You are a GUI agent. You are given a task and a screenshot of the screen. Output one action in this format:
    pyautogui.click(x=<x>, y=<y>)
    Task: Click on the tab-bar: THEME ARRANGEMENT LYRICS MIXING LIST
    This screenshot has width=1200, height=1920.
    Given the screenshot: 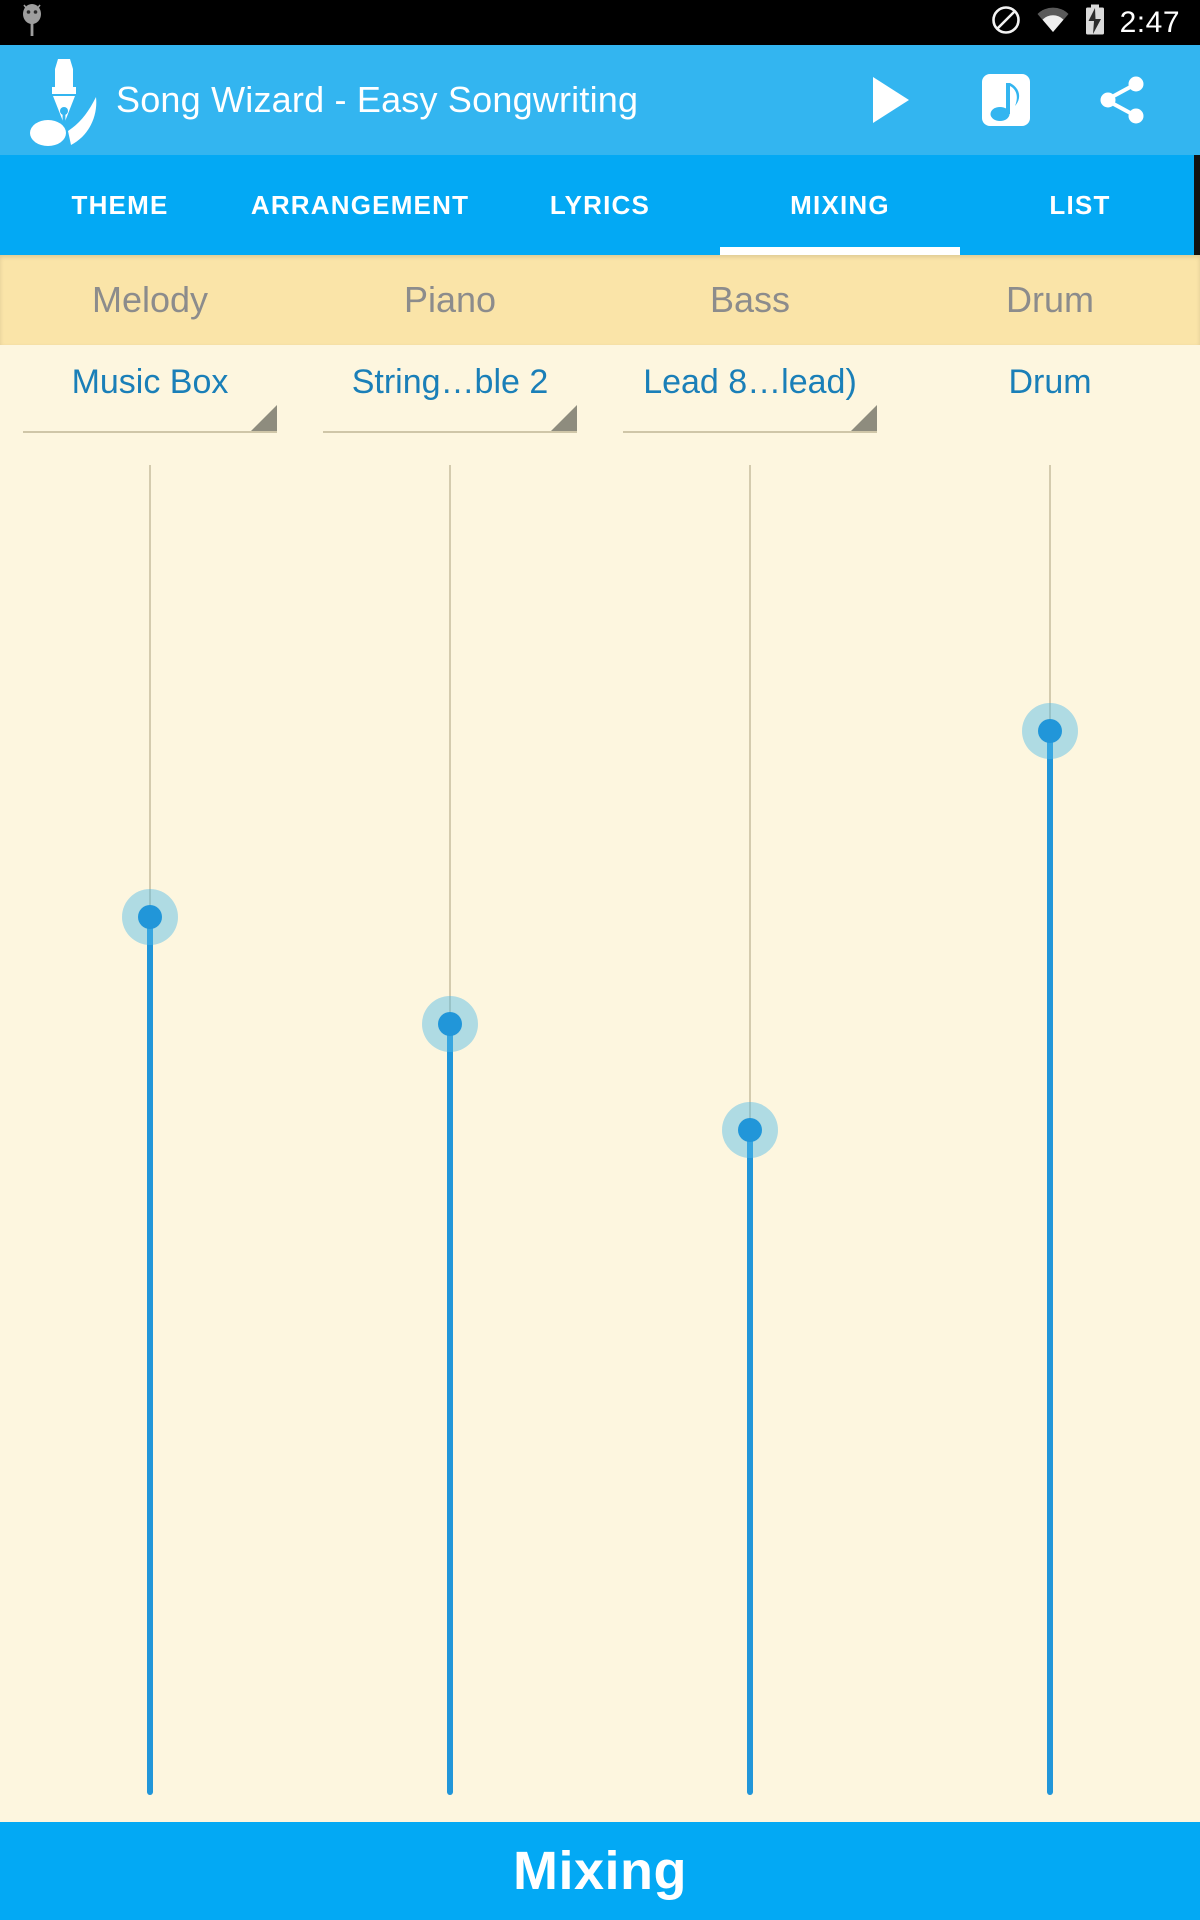 What is the action you would take?
    pyautogui.click(x=600, y=205)
    